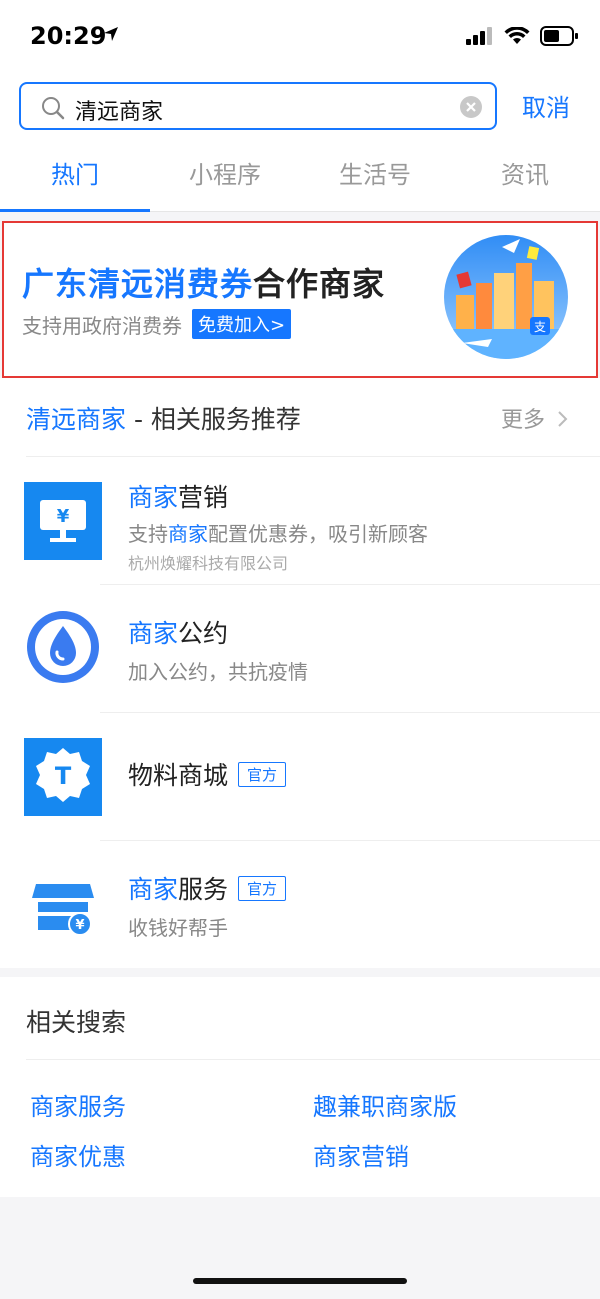  Describe the element at coordinates (218, 672) in the screenshot. I see `item-description: 加入公约，共抗疫情` at that location.